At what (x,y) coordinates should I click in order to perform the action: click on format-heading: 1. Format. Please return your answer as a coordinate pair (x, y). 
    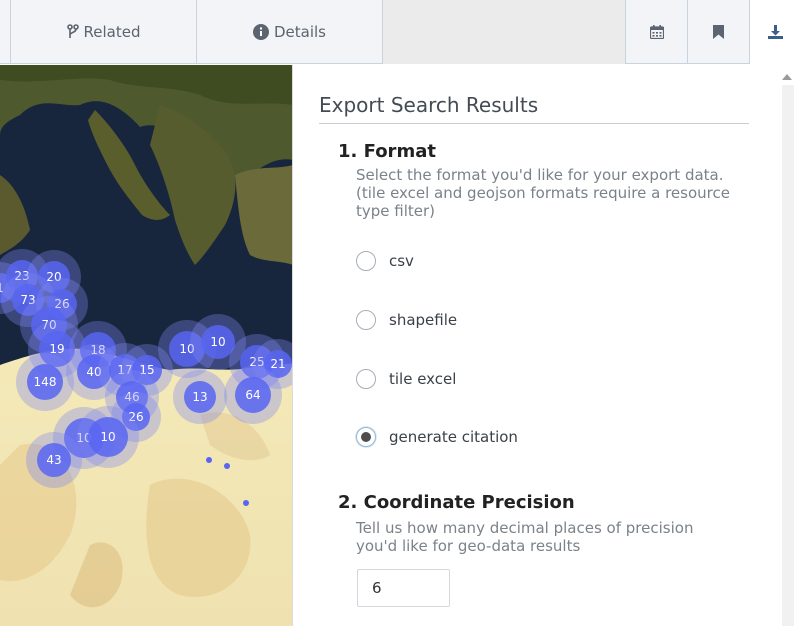
    Looking at the image, I should click on (387, 151).